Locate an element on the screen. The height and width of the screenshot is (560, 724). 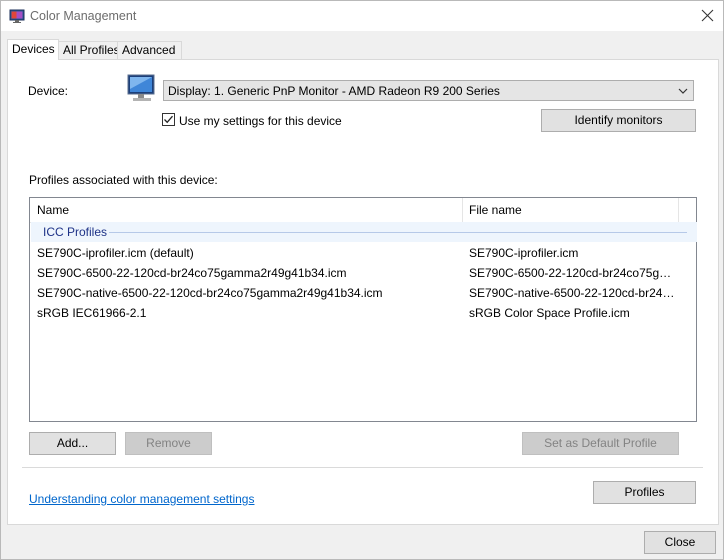
tab-all-profiles: All Profiles is located at coordinates (89, 50).